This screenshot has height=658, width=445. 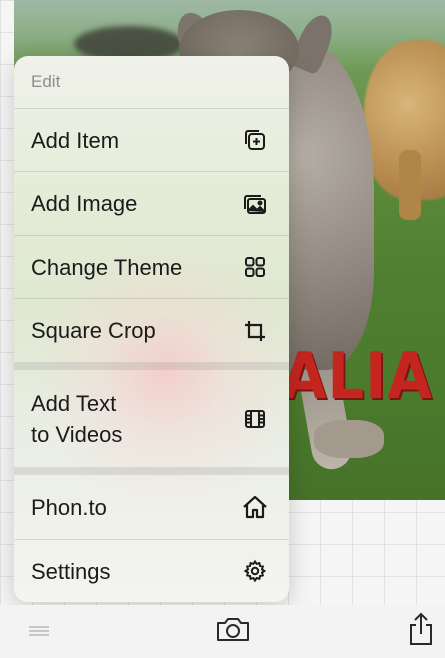 I want to click on menu-item-label-line2: to Videos, so click(x=77, y=434).